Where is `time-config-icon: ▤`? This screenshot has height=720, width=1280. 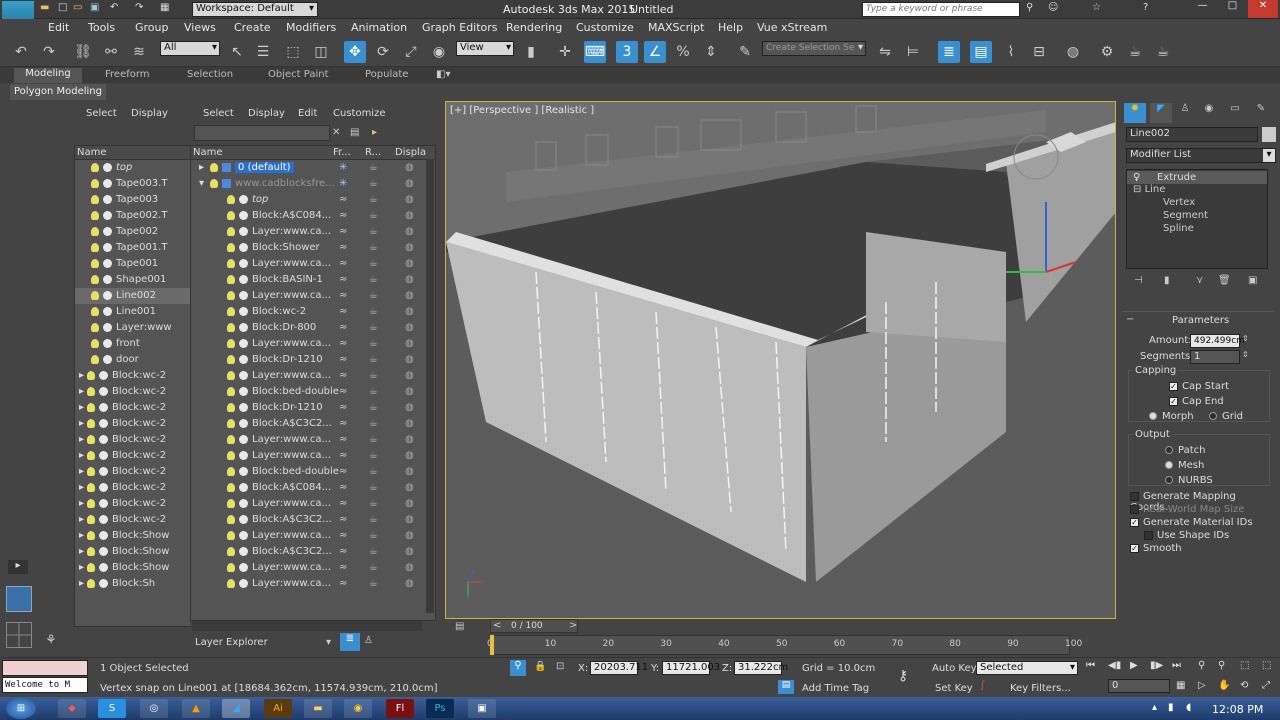 time-config-icon: ▤ is located at coordinates (459, 626).